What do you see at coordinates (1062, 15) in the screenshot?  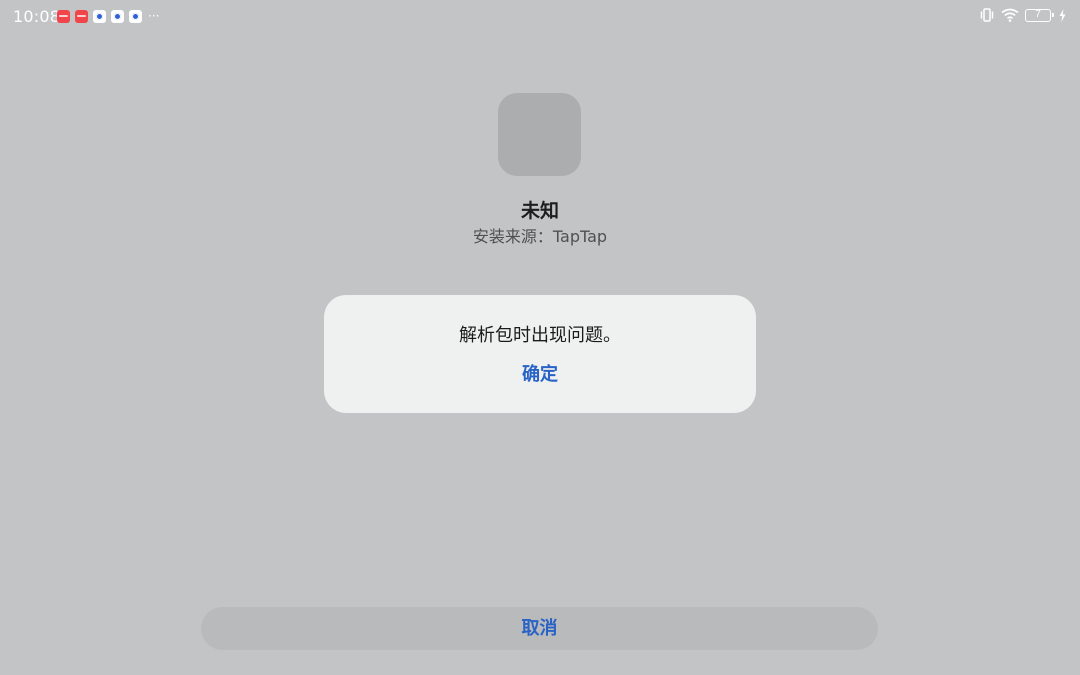 I see `charging-icon` at bounding box center [1062, 15].